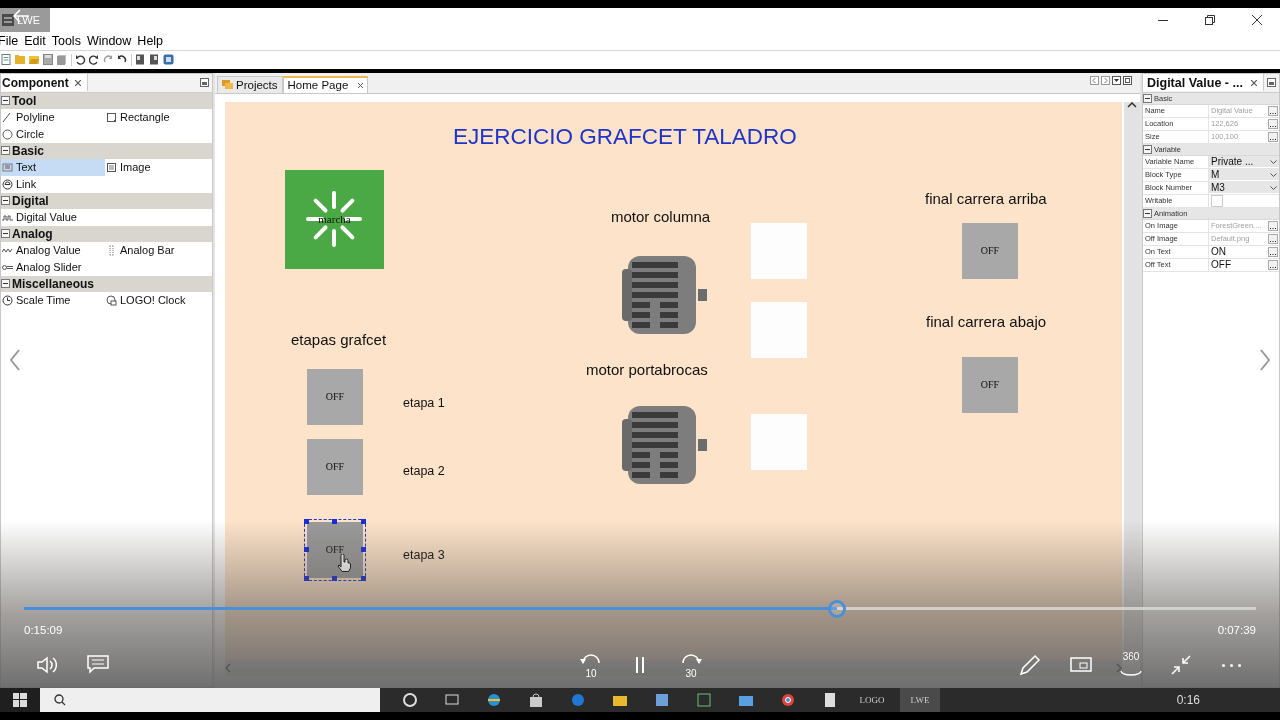  What do you see at coordinates (48, 60) in the screenshot?
I see `save-icon` at bounding box center [48, 60].